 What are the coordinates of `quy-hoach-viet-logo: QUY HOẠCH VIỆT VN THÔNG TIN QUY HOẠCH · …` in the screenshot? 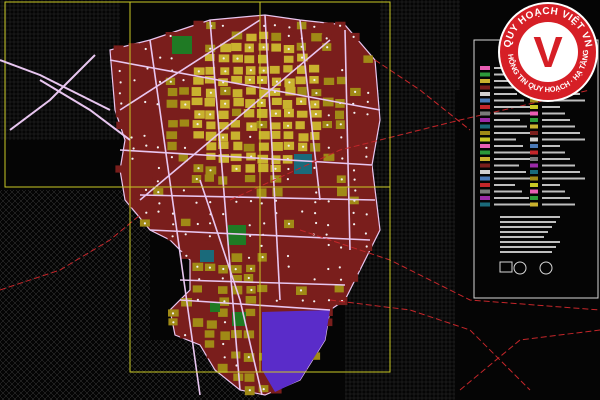 It's located at (548, 52).